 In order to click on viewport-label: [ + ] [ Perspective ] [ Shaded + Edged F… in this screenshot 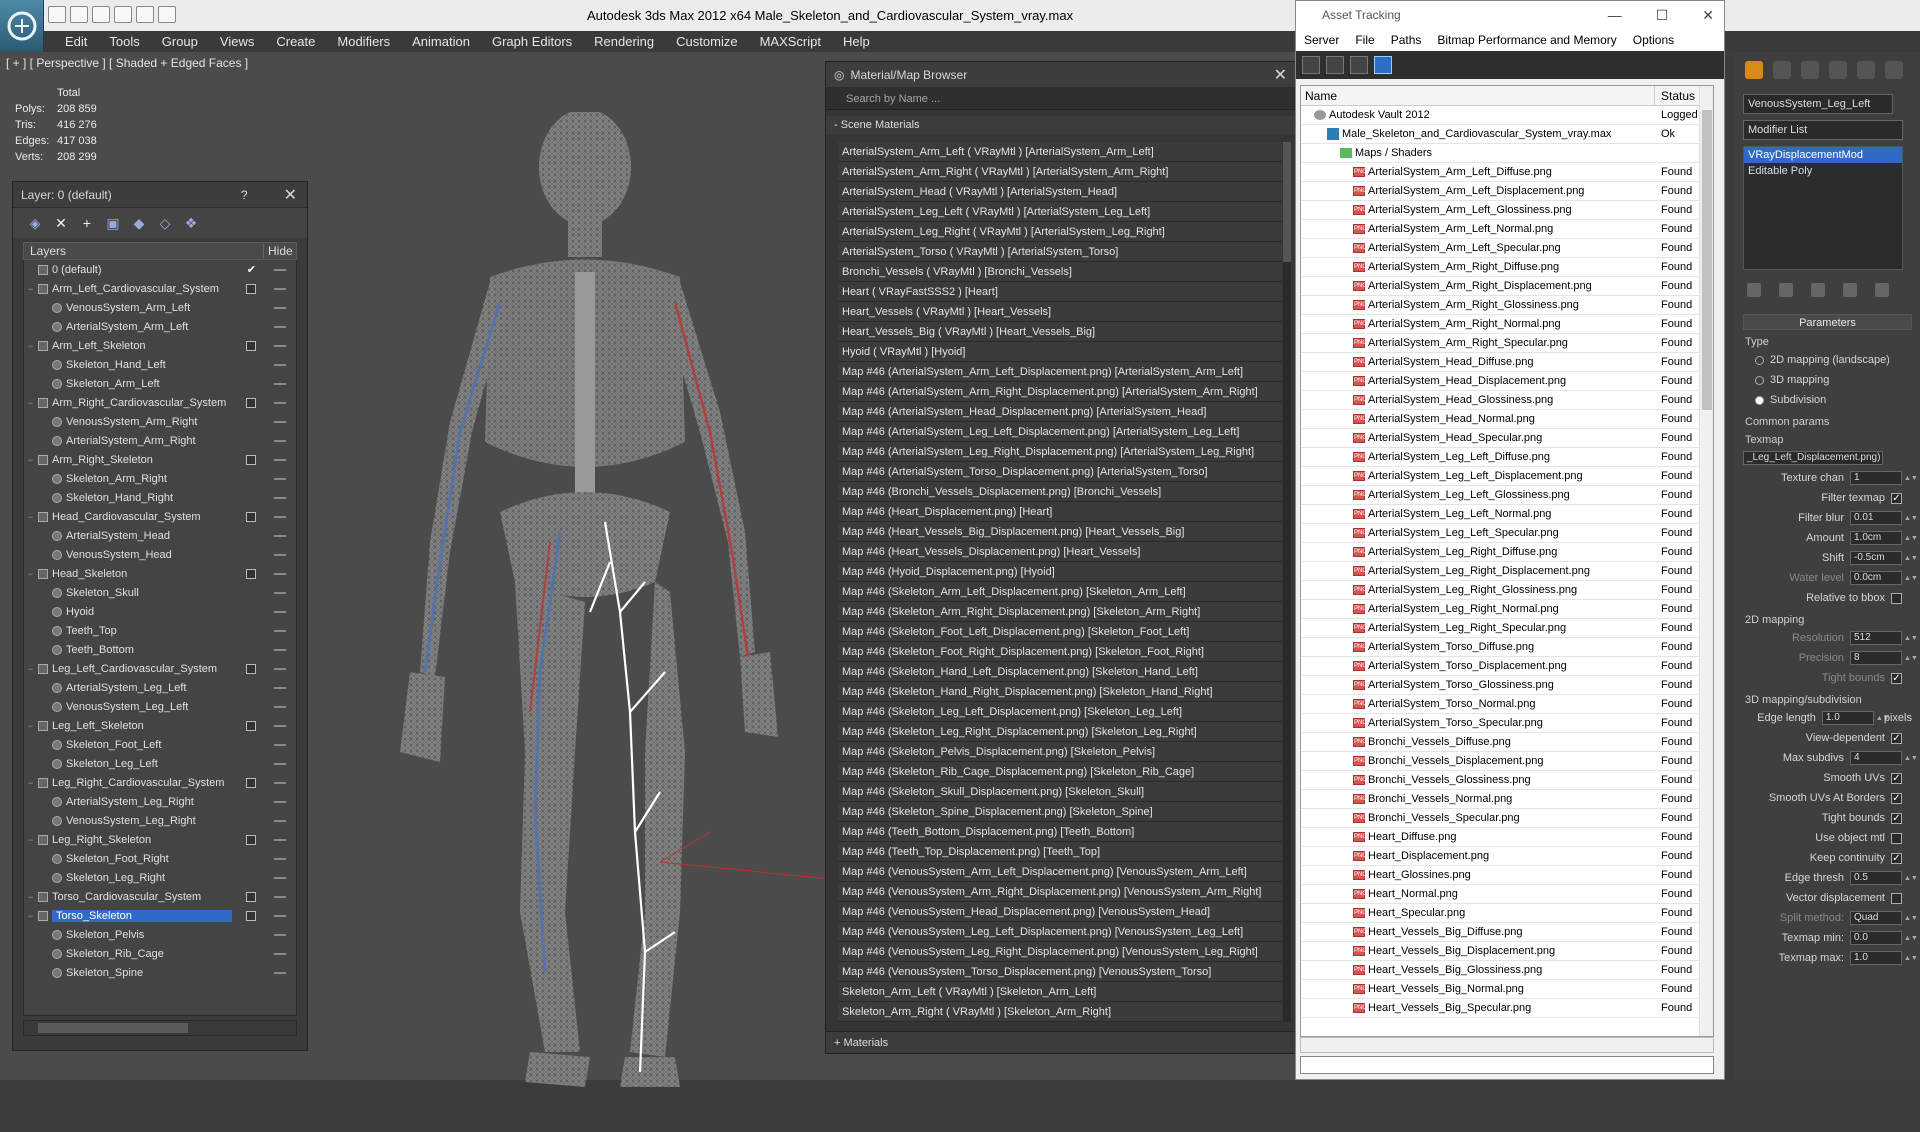, I will do `click(127, 63)`.